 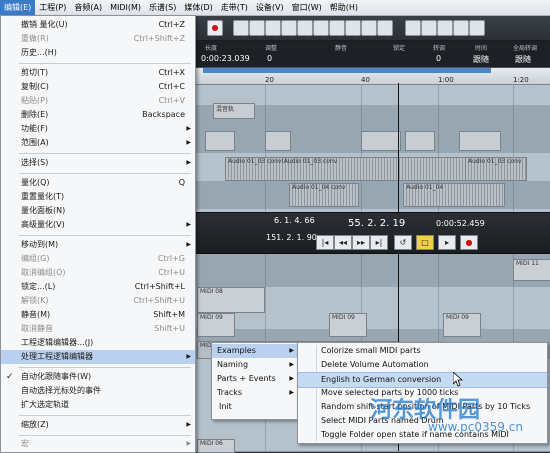 I want to click on rewind-button: ◂◂, so click(x=343, y=242).